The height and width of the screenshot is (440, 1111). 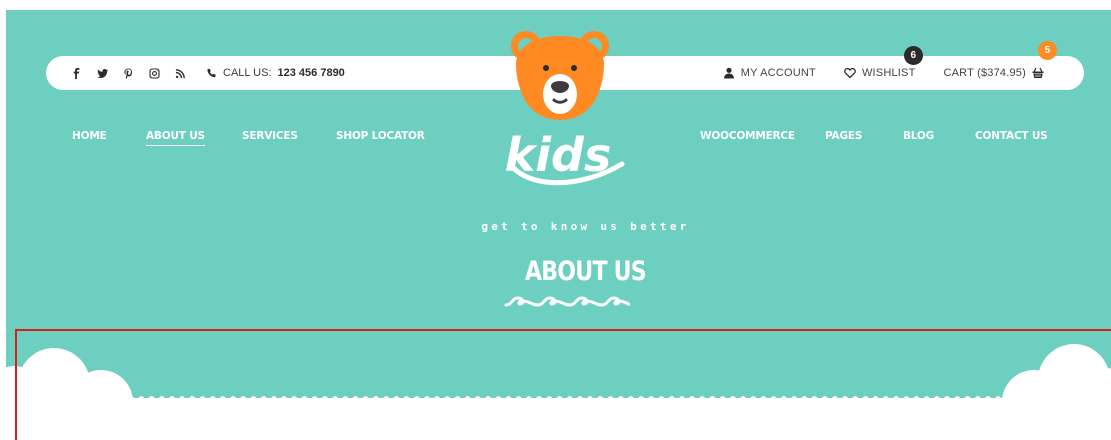 I want to click on instagram-icon, so click(x=154, y=73).